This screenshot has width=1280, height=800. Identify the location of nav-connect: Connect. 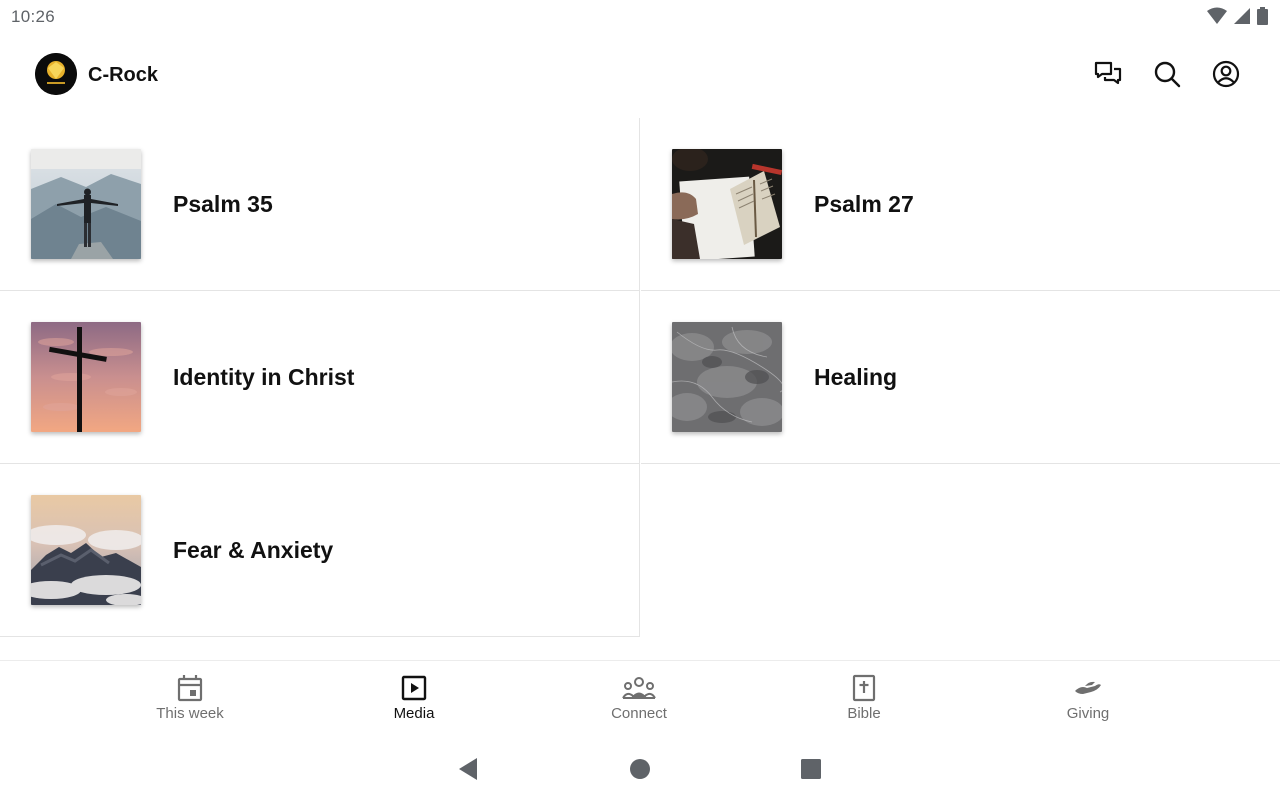
(639, 697).